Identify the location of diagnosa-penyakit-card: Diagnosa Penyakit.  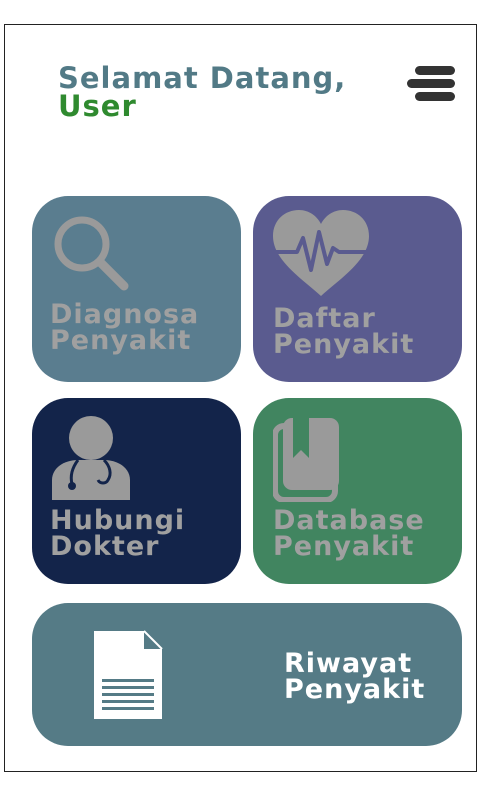
(136, 289).